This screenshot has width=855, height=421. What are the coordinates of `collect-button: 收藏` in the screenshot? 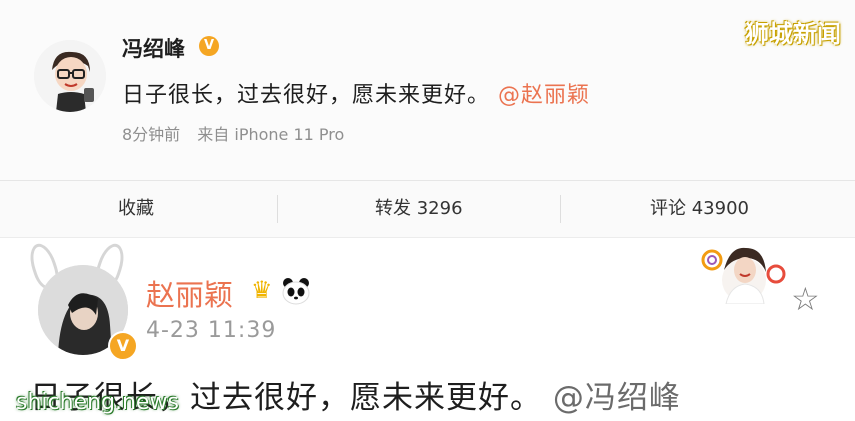 It's located at (136, 209).